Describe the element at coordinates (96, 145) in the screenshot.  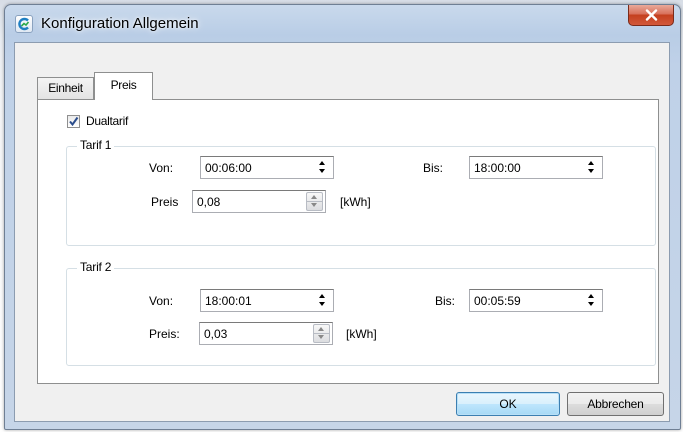
I see `tarif1-legend: Tarif 1` at that location.